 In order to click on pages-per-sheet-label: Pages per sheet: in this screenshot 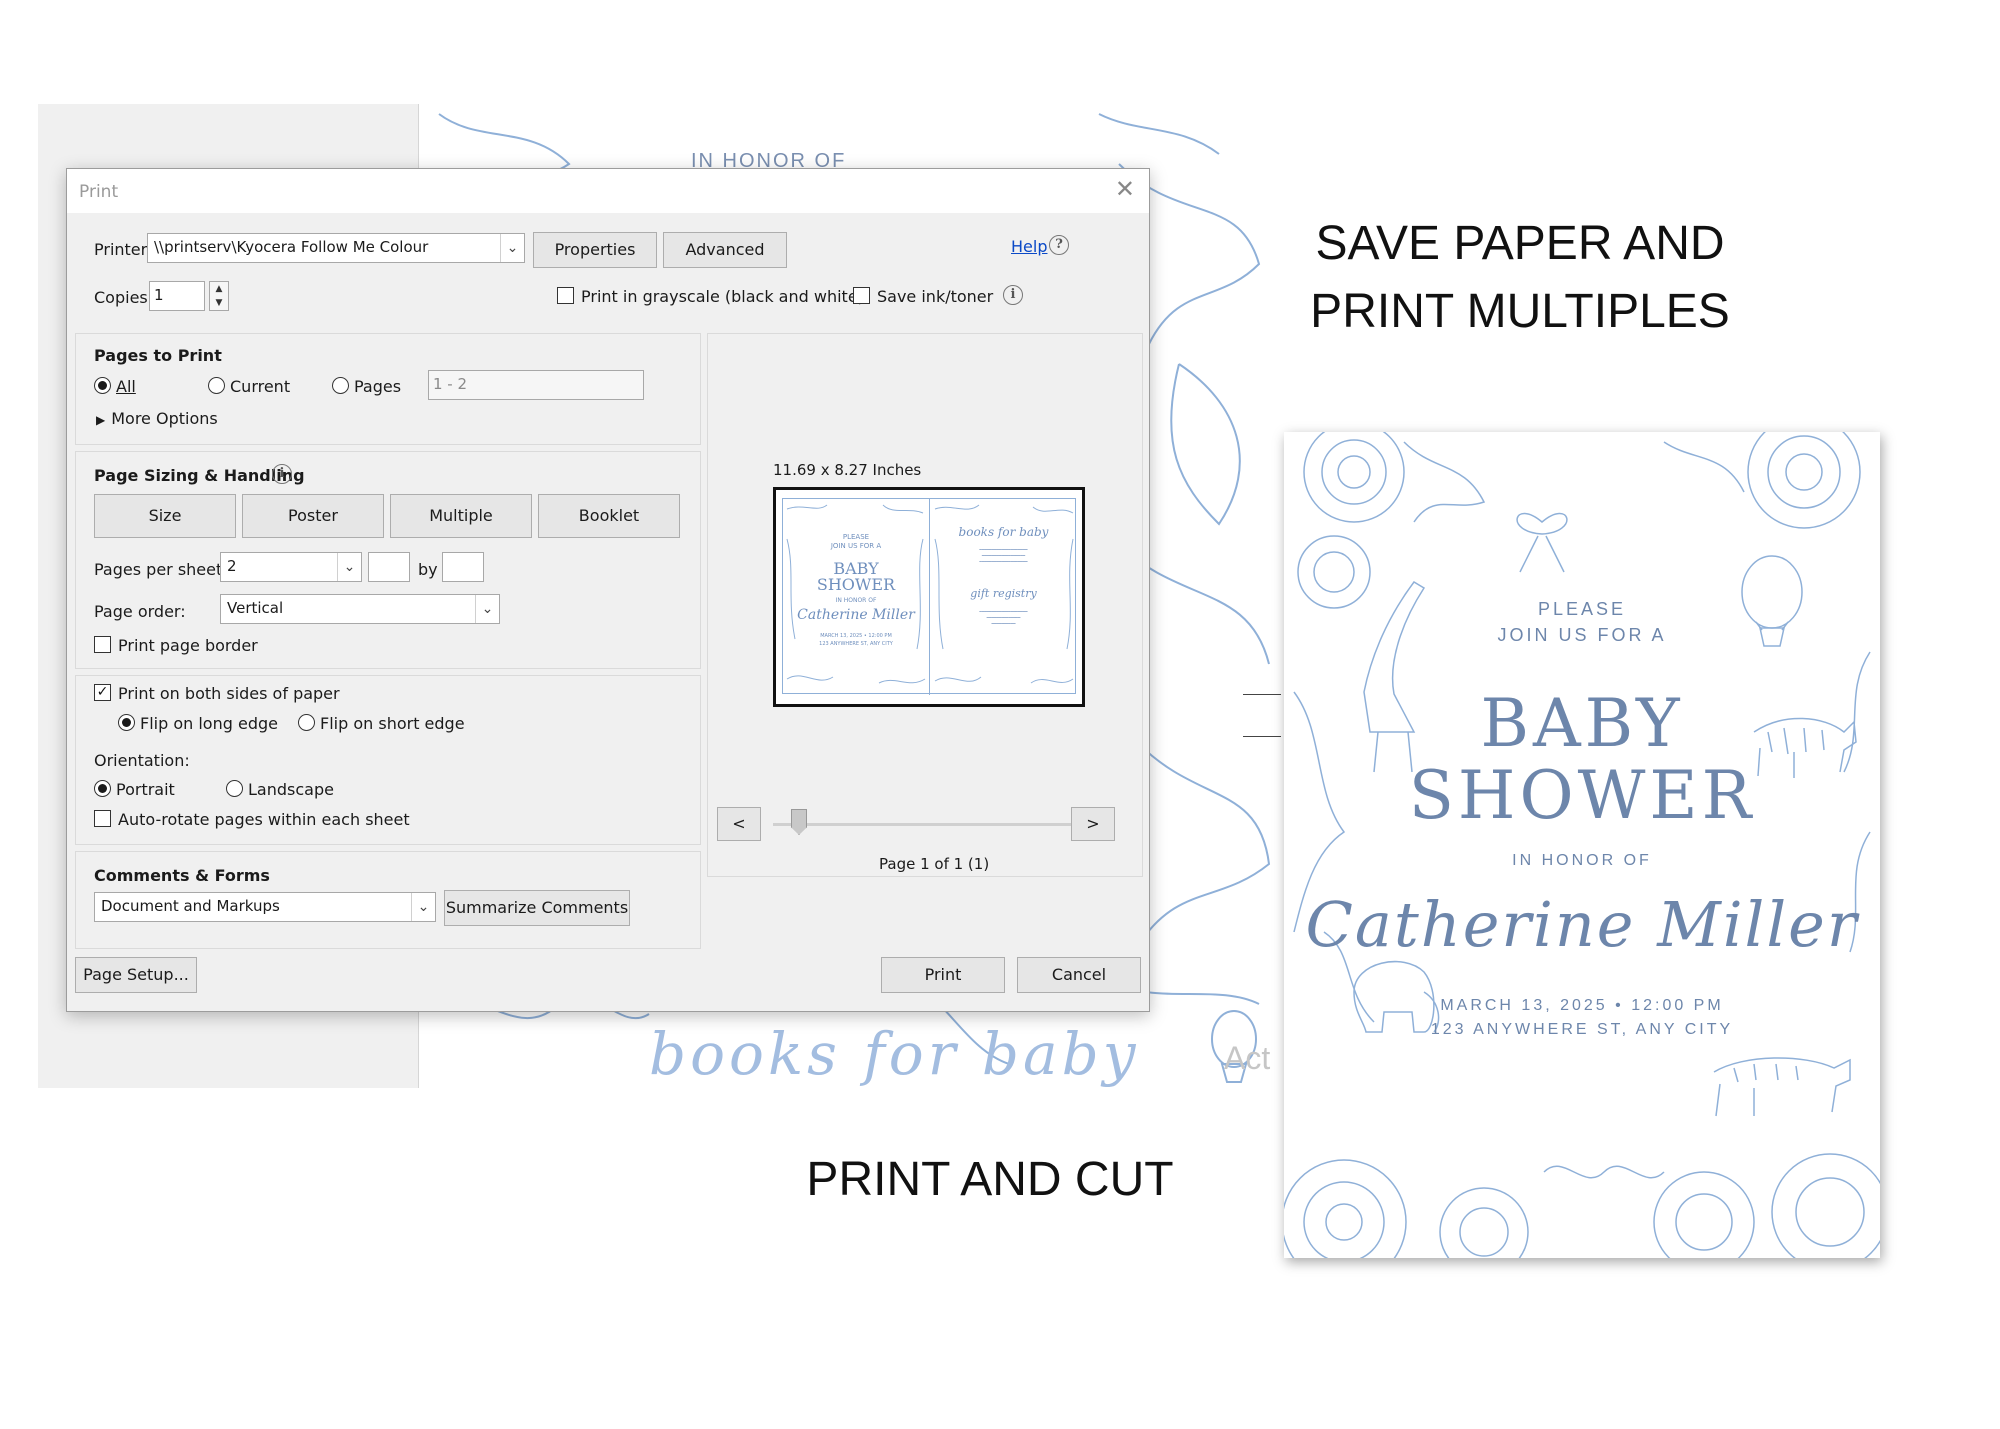, I will do `click(161, 569)`.